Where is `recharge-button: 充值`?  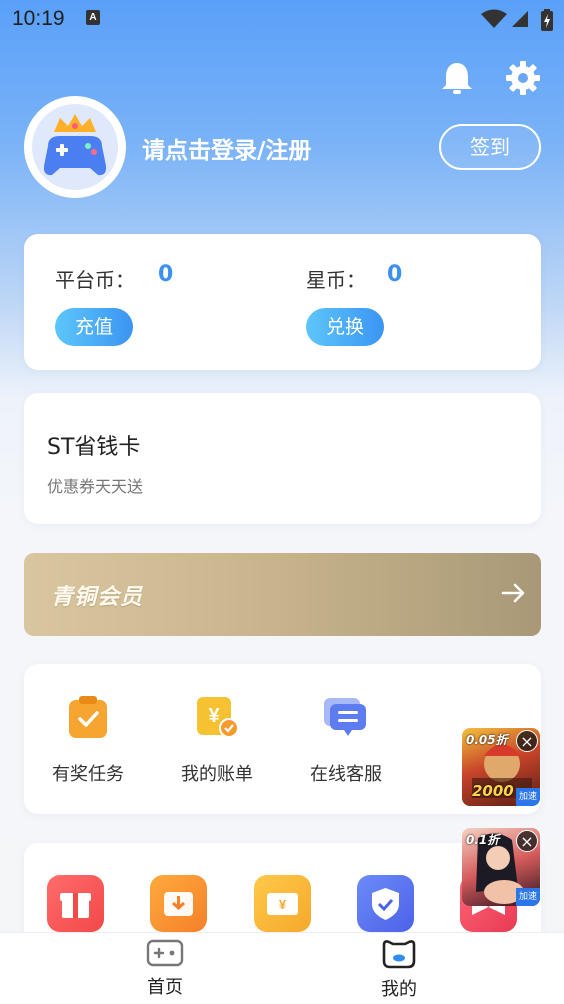
recharge-button: 充值 is located at coordinates (94, 327).